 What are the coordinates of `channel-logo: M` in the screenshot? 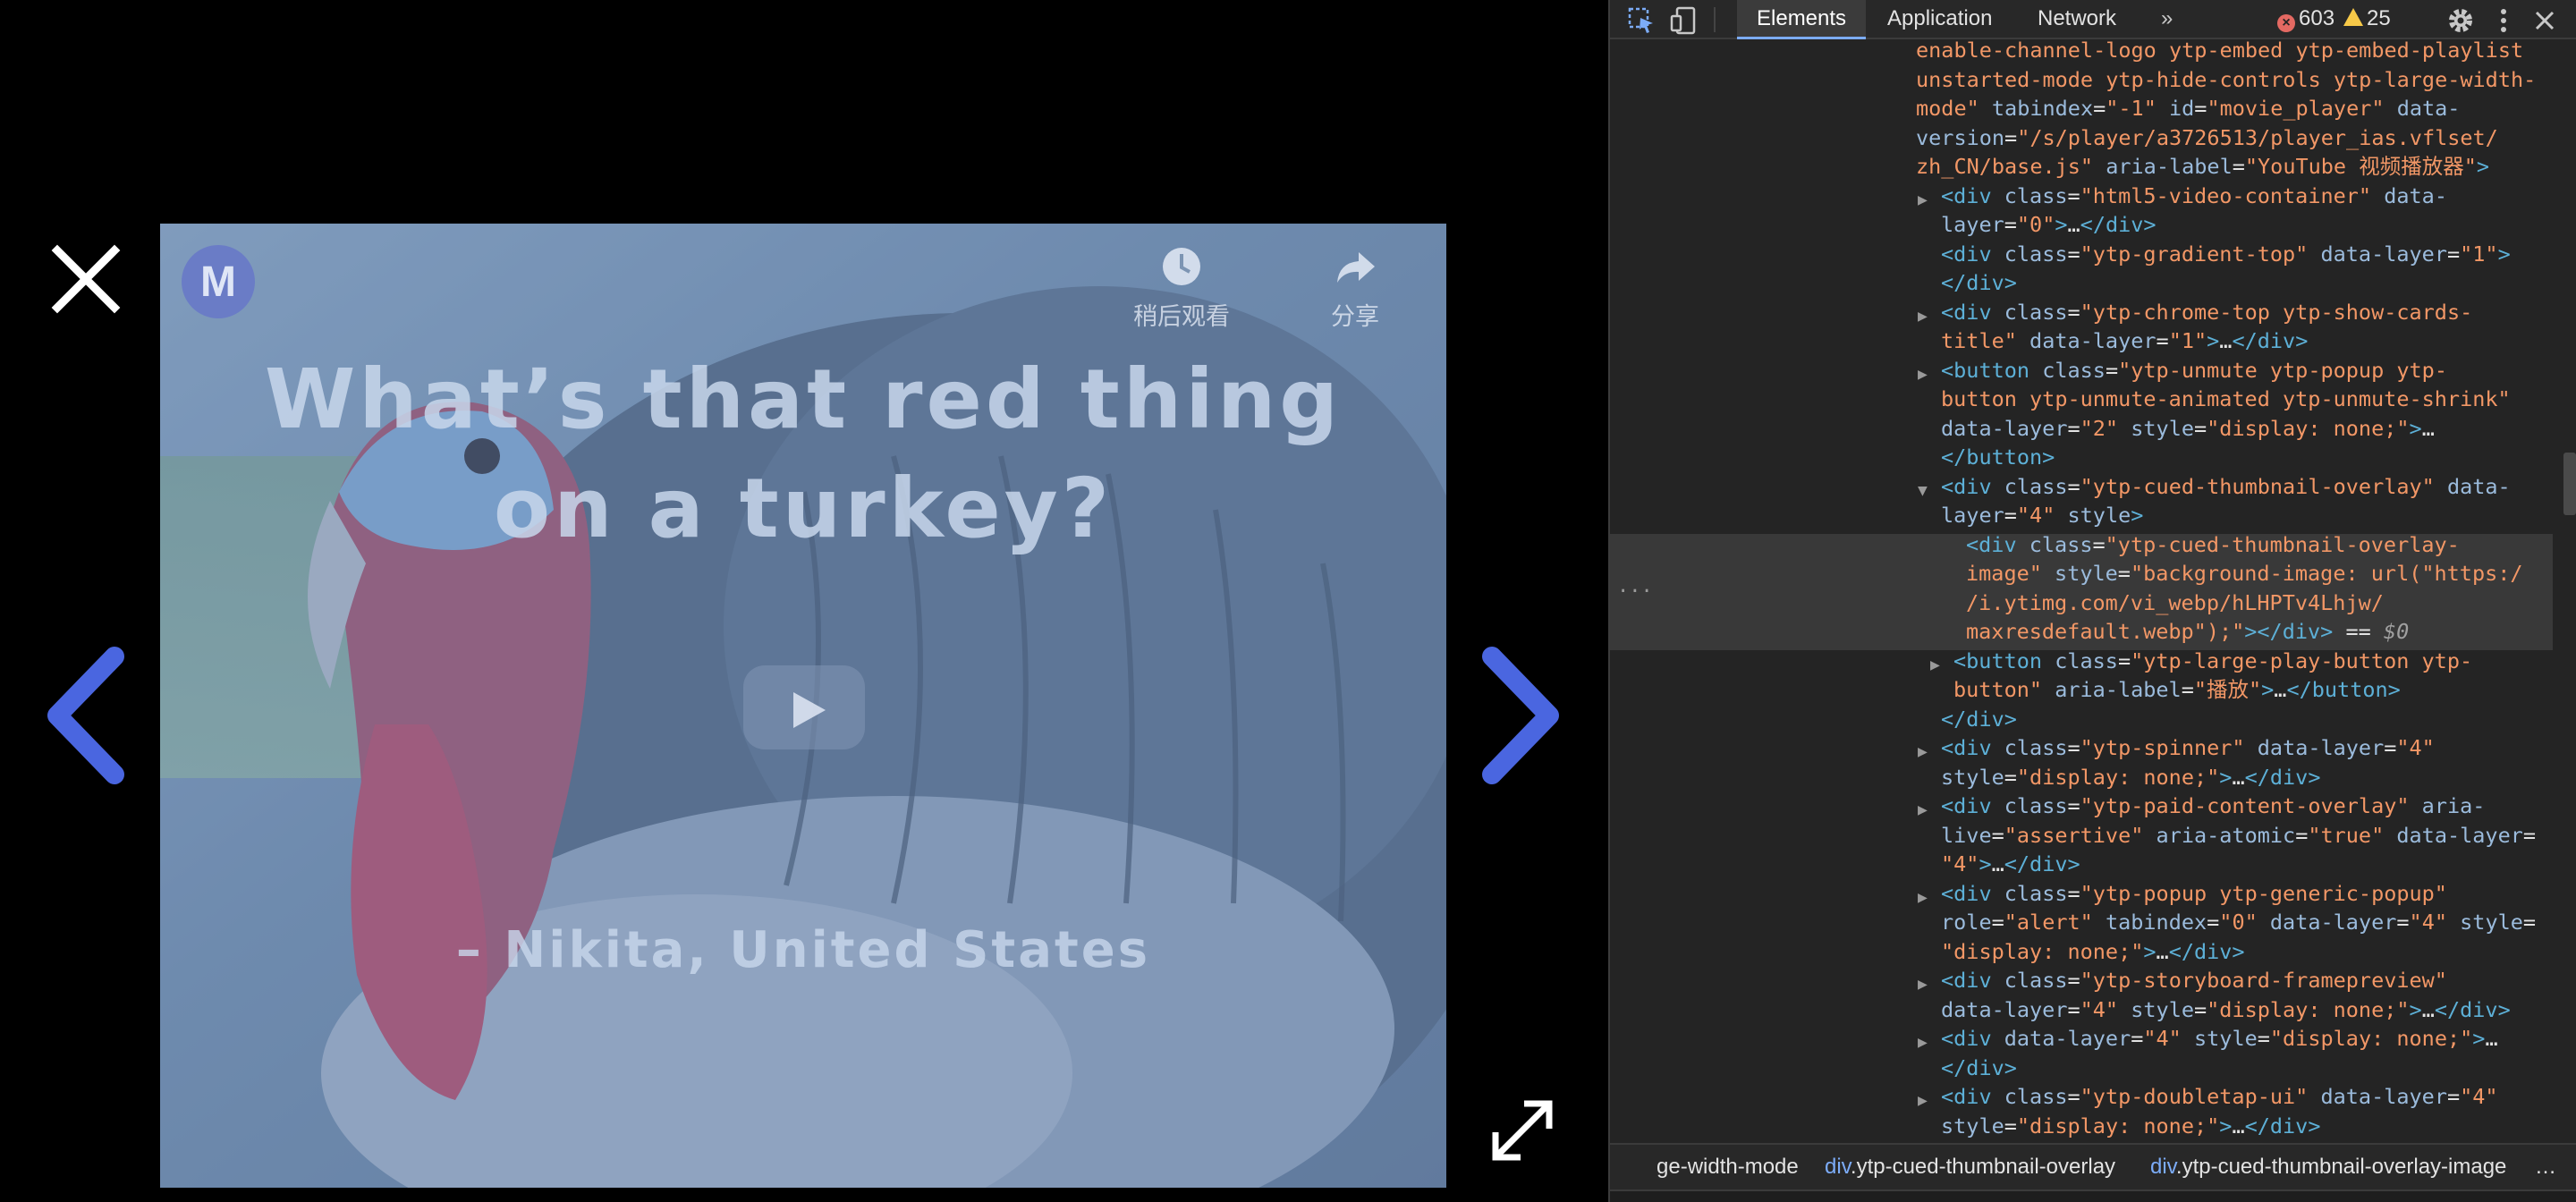 It's located at (218, 281).